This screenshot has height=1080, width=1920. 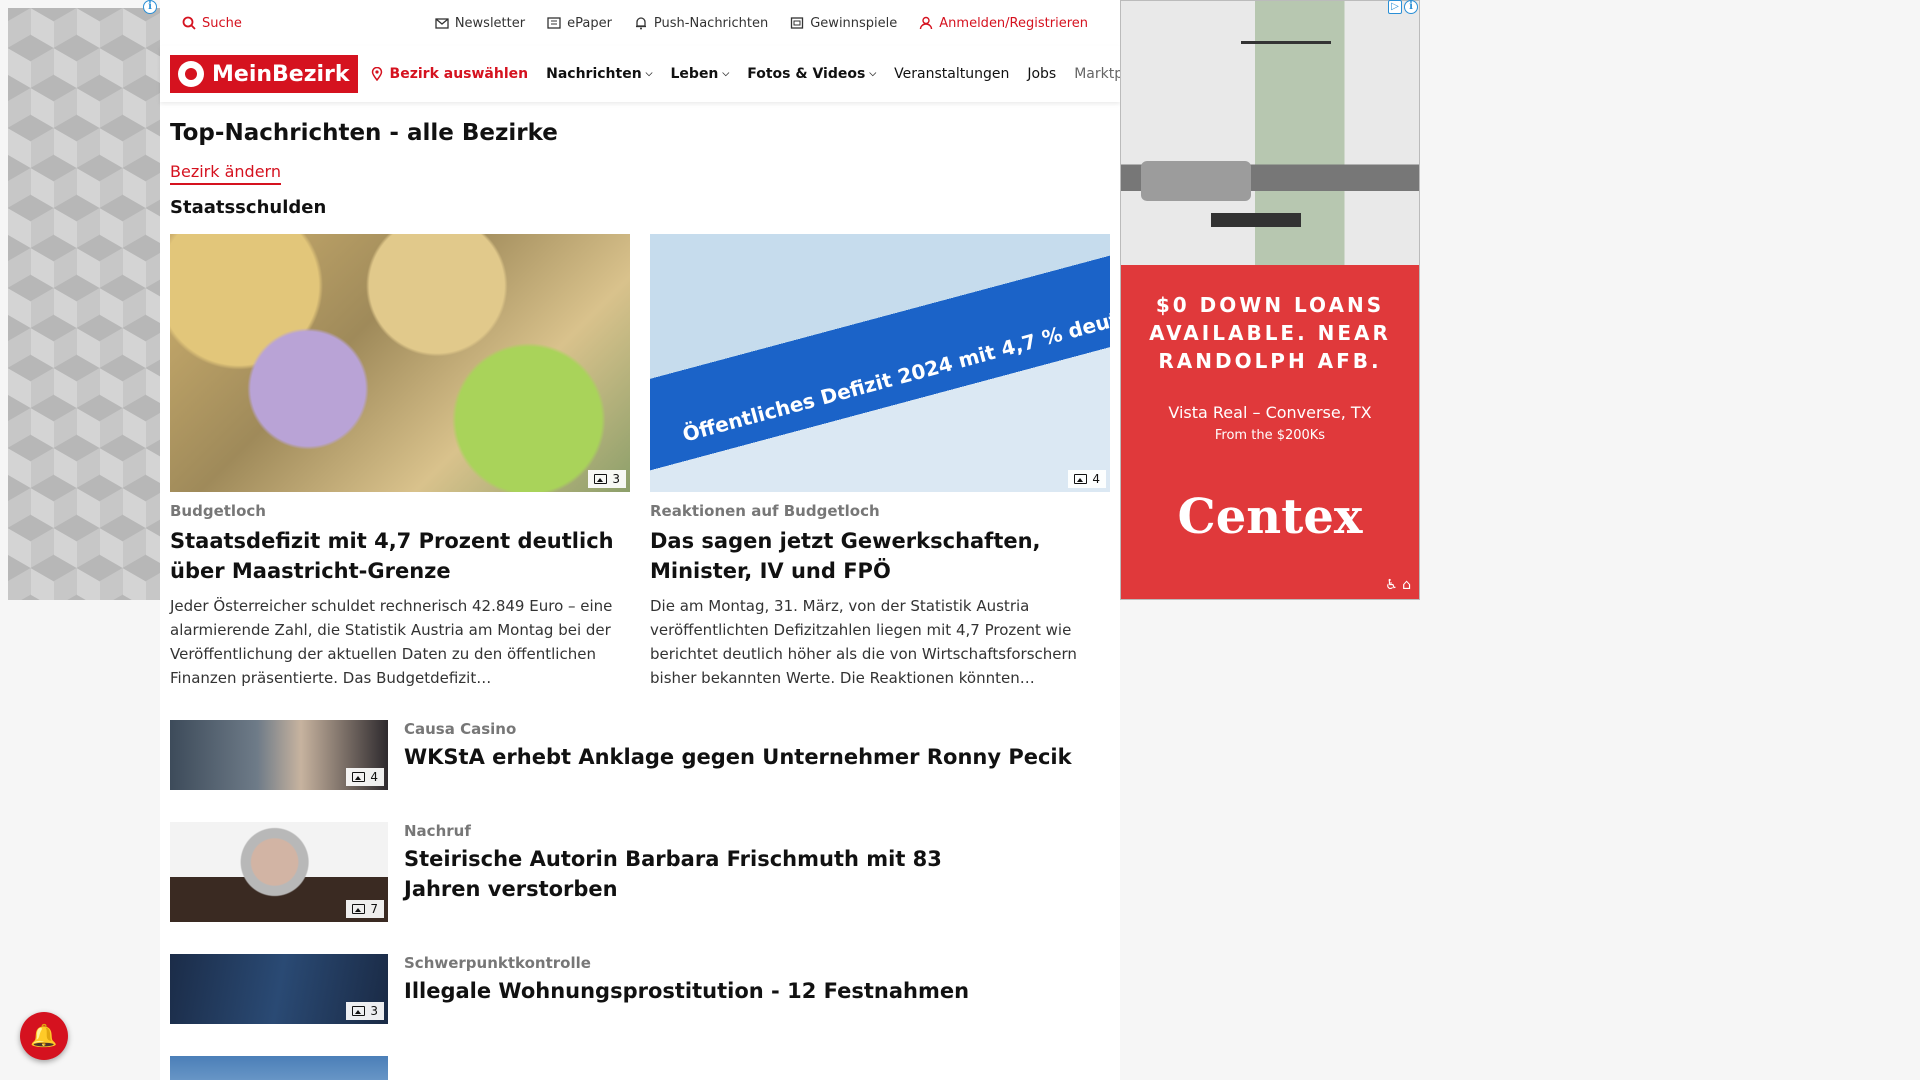 I want to click on site-logo: MeinBezirk, so click(x=264, y=74).